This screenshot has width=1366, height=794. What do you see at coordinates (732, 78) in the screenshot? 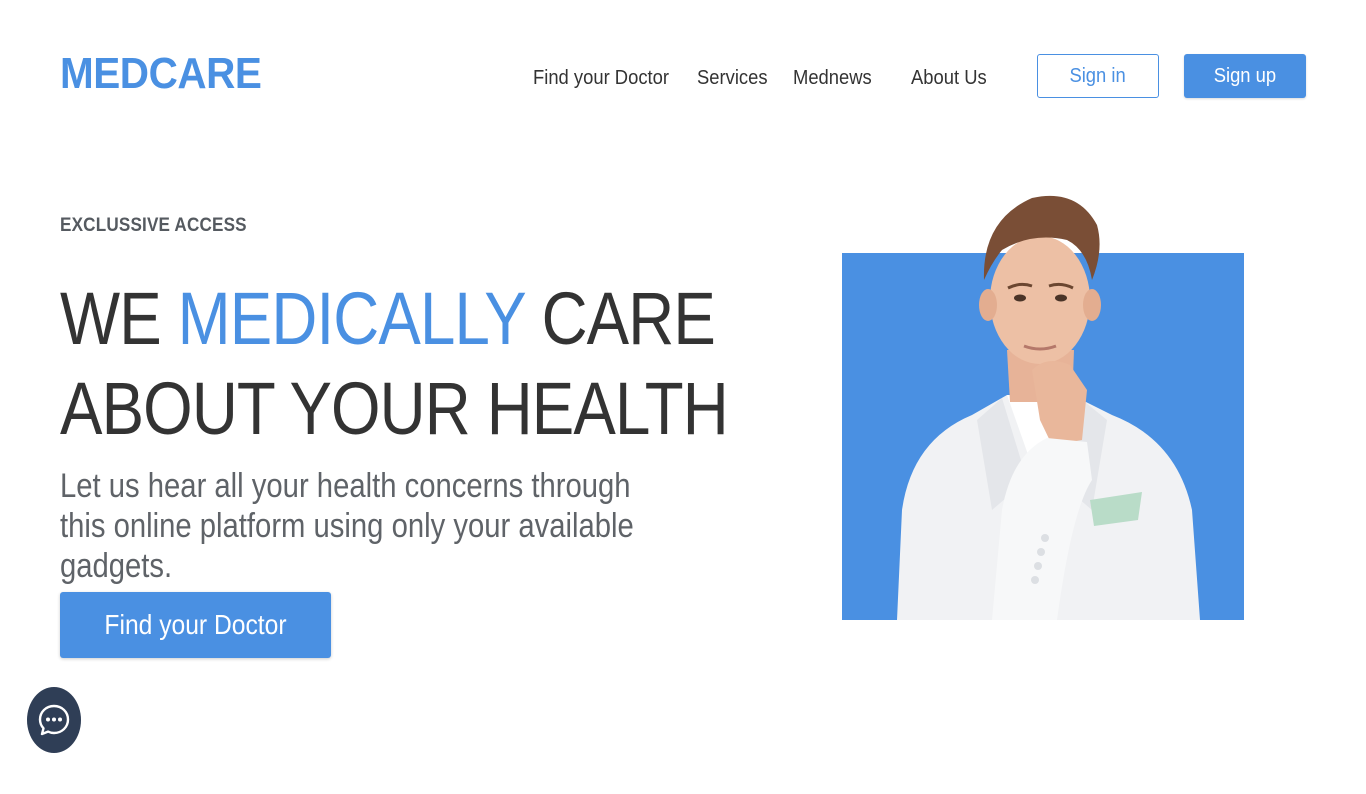
I see `nav-services: Services` at bounding box center [732, 78].